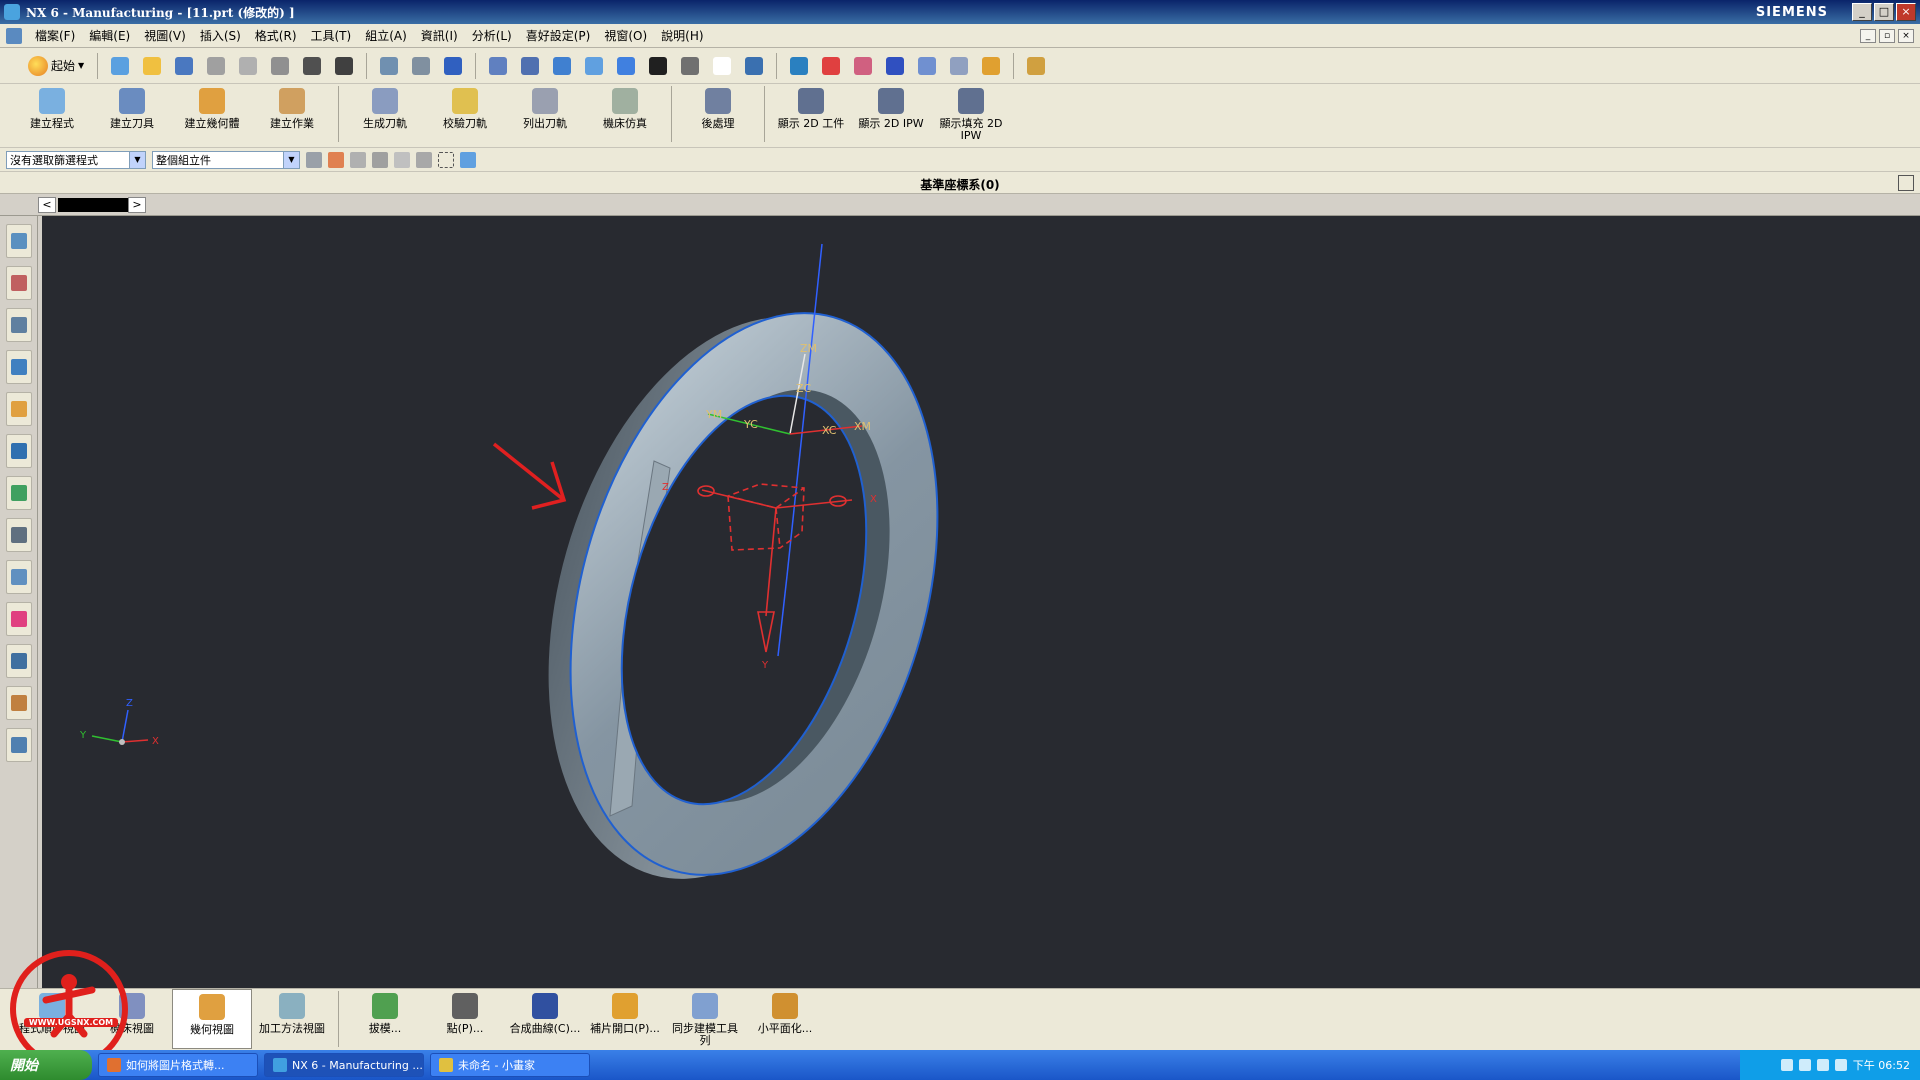 Image resolution: width=1920 pixels, height=1080 pixels. Describe the element at coordinates (280, 66) in the screenshot. I see `paste-button` at that location.